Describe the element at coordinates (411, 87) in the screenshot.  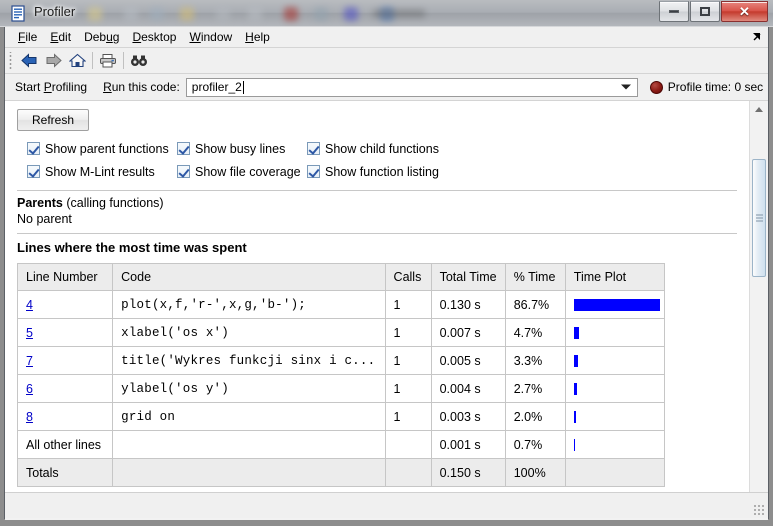
I see `run-code-combobox: profiler_2` at that location.